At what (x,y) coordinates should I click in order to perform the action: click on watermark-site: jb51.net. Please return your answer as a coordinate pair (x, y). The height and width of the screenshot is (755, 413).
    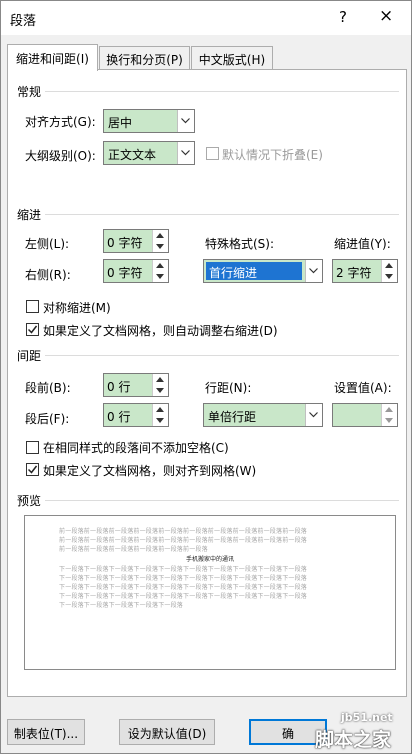
    Looking at the image, I should click on (367, 717).